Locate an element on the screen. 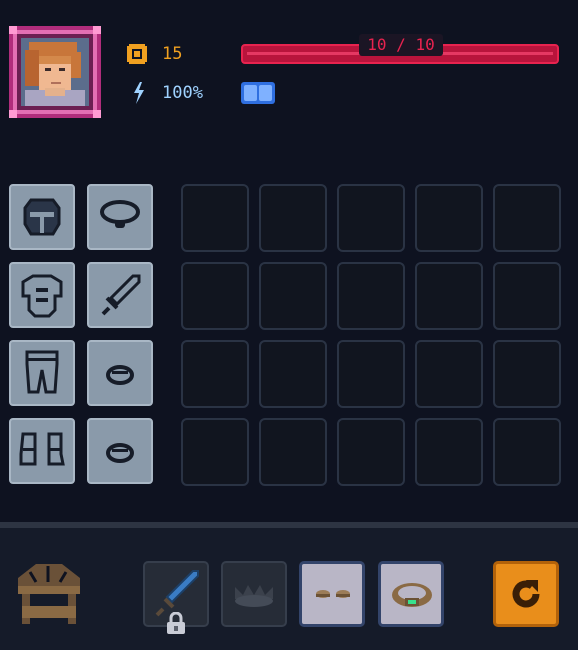  health-label: 10 / 10 is located at coordinates (401, 45).